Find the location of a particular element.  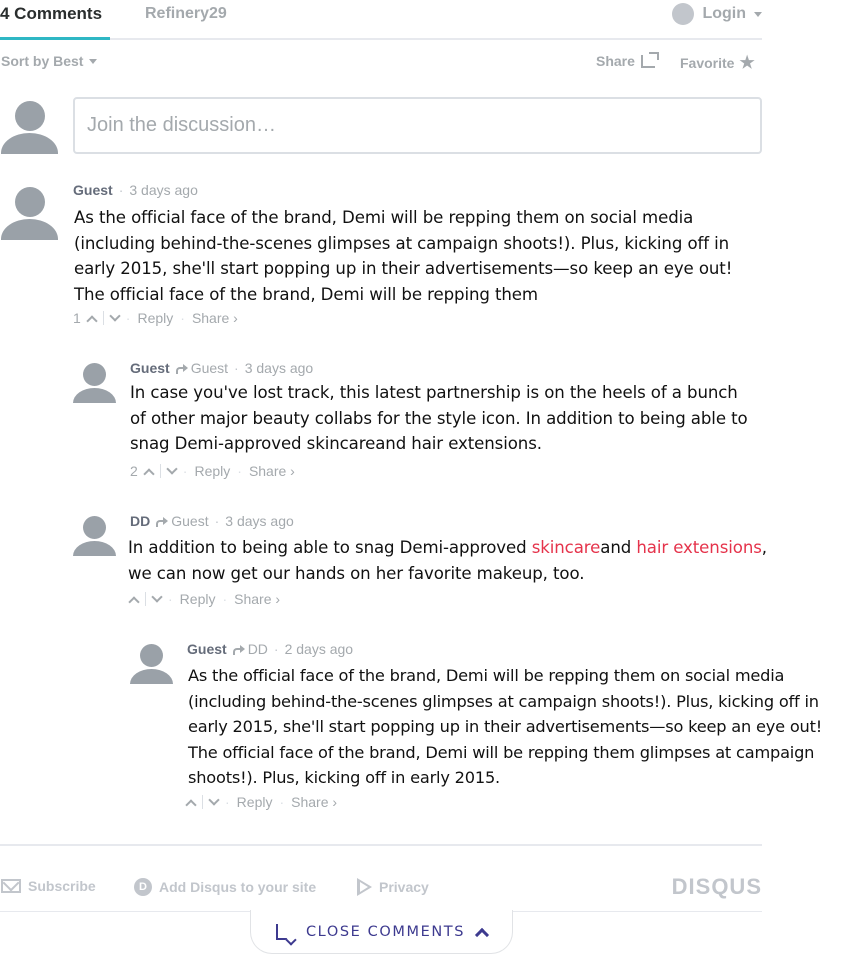

disqus-d-icon: D is located at coordinates (143, 887).